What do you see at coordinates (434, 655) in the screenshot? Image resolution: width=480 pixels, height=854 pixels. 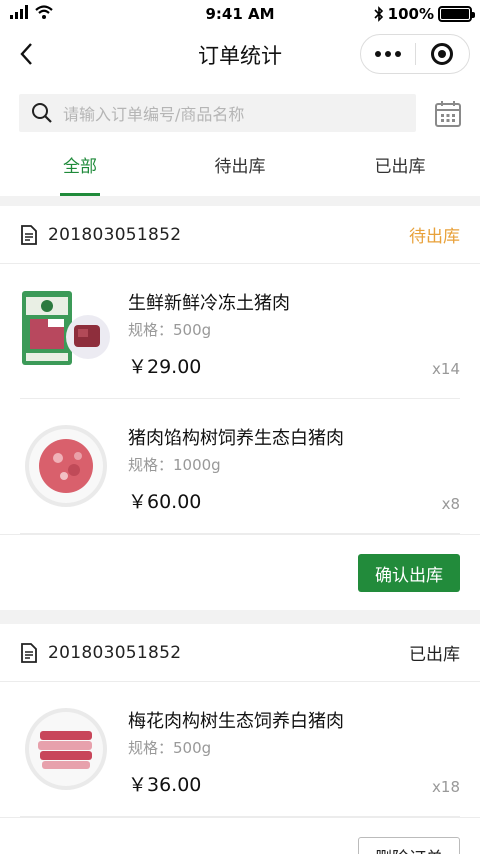 I see `order-status: 已出库` at bounding box center [434, 655].